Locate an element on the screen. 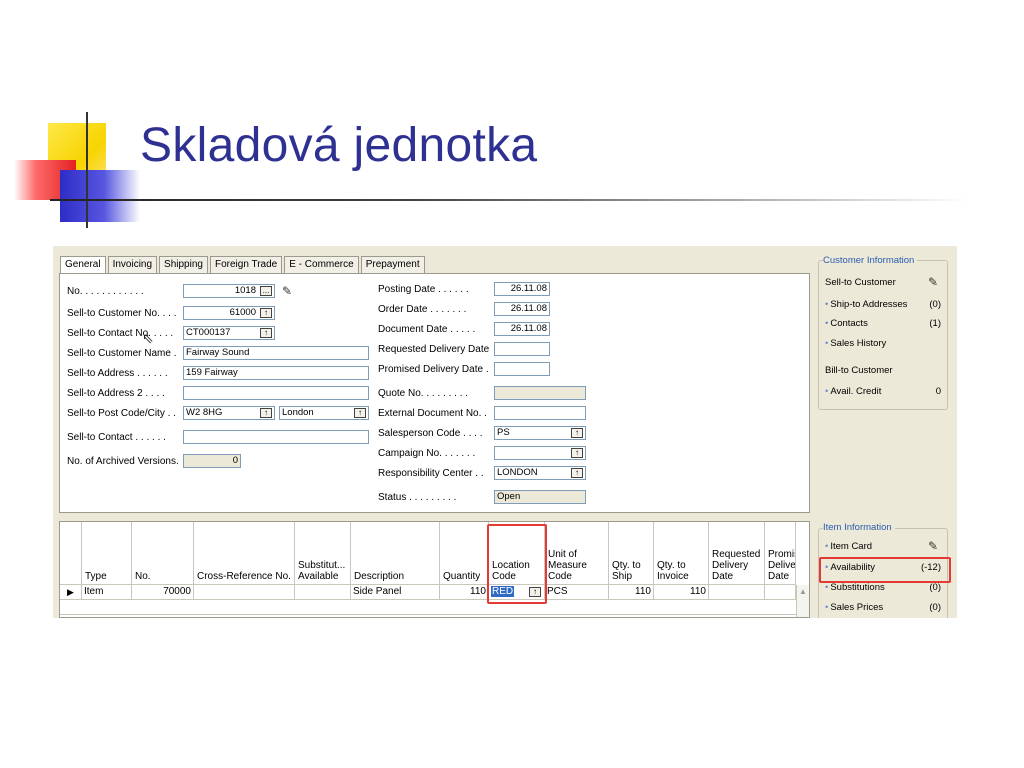 This screenshot has width=1024, height=768. campaign-no-field: ↑ is located at coordinates (540, 453).